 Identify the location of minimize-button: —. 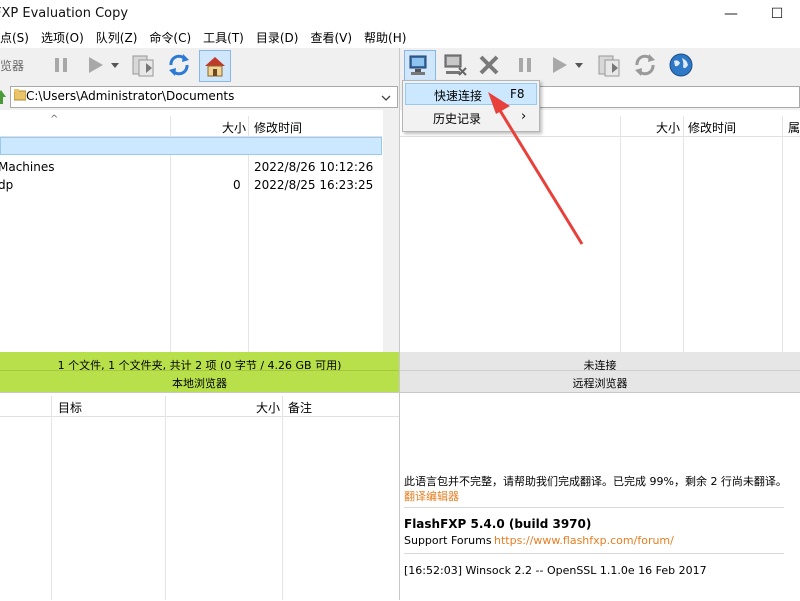
(731, 14).